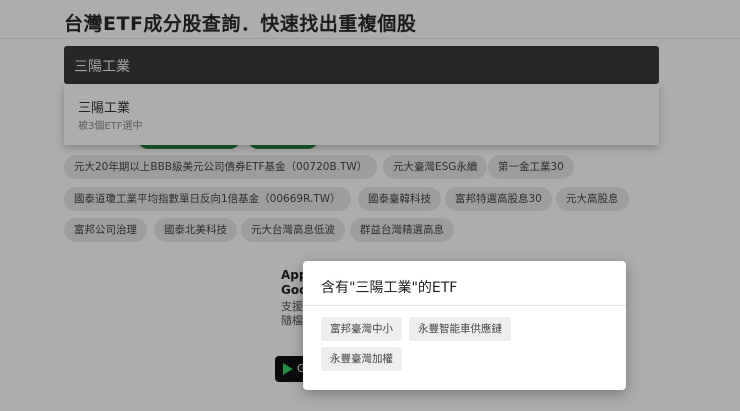 This screenshot has width=740, height=411. I want to click on modal-etf-chip: 永豐智能車供應鏈, so click(460, 329).